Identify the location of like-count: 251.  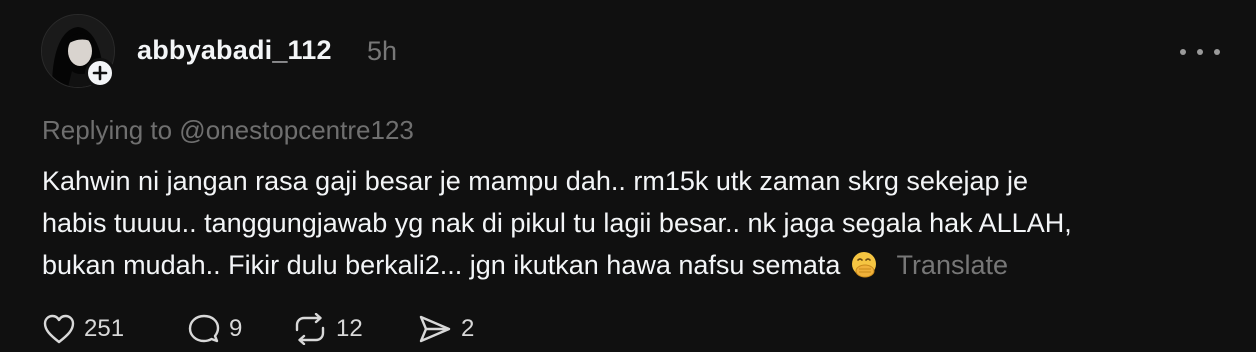
(104, 328).